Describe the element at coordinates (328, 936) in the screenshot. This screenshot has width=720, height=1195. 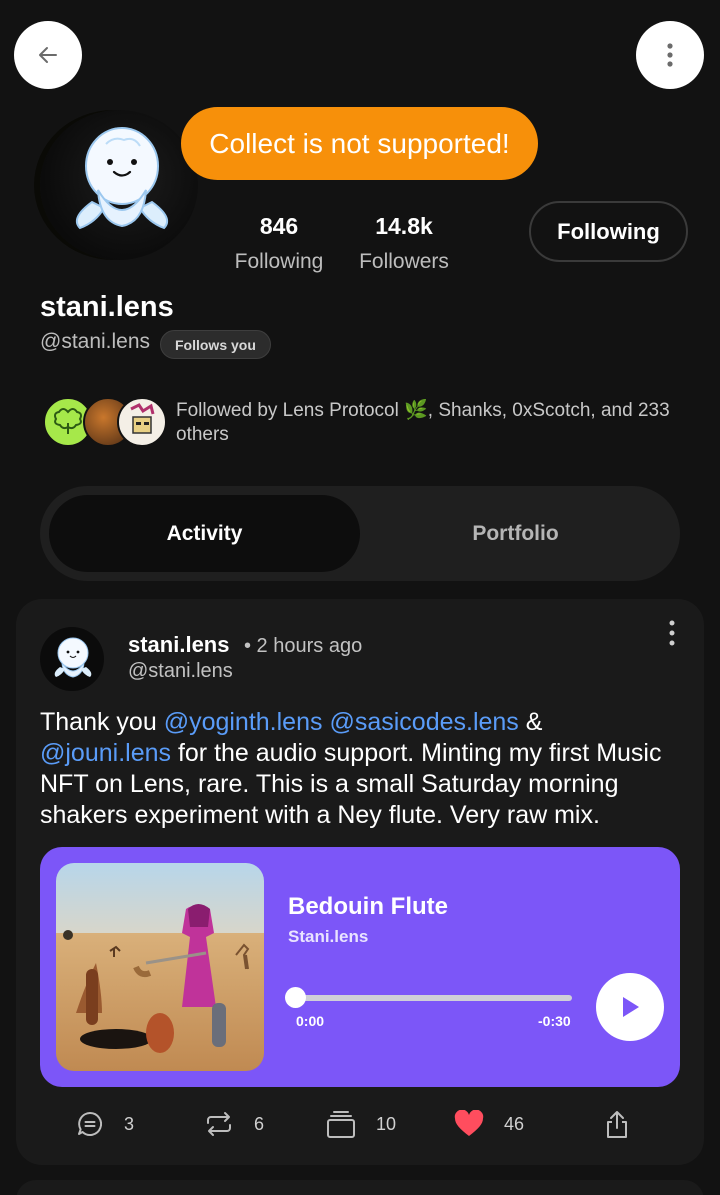
I see `track-artist: Stani.lens` at that location.